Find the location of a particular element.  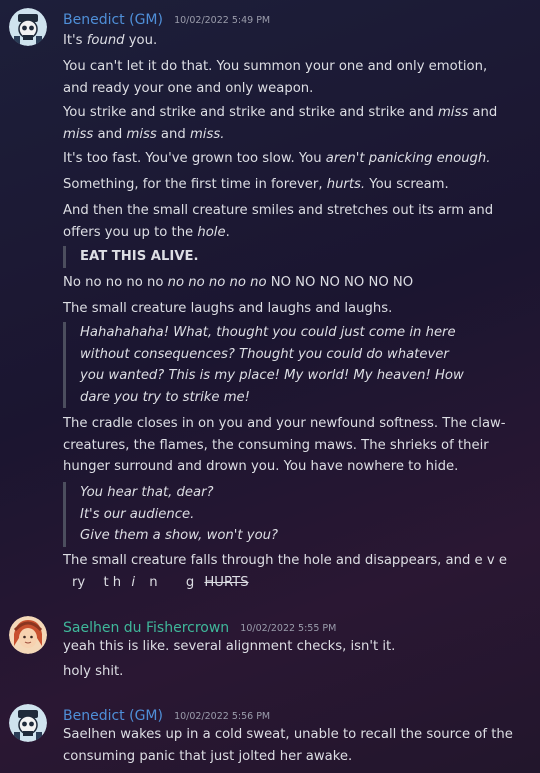

message-line: holy shit. is located at coordinates (93, 671).